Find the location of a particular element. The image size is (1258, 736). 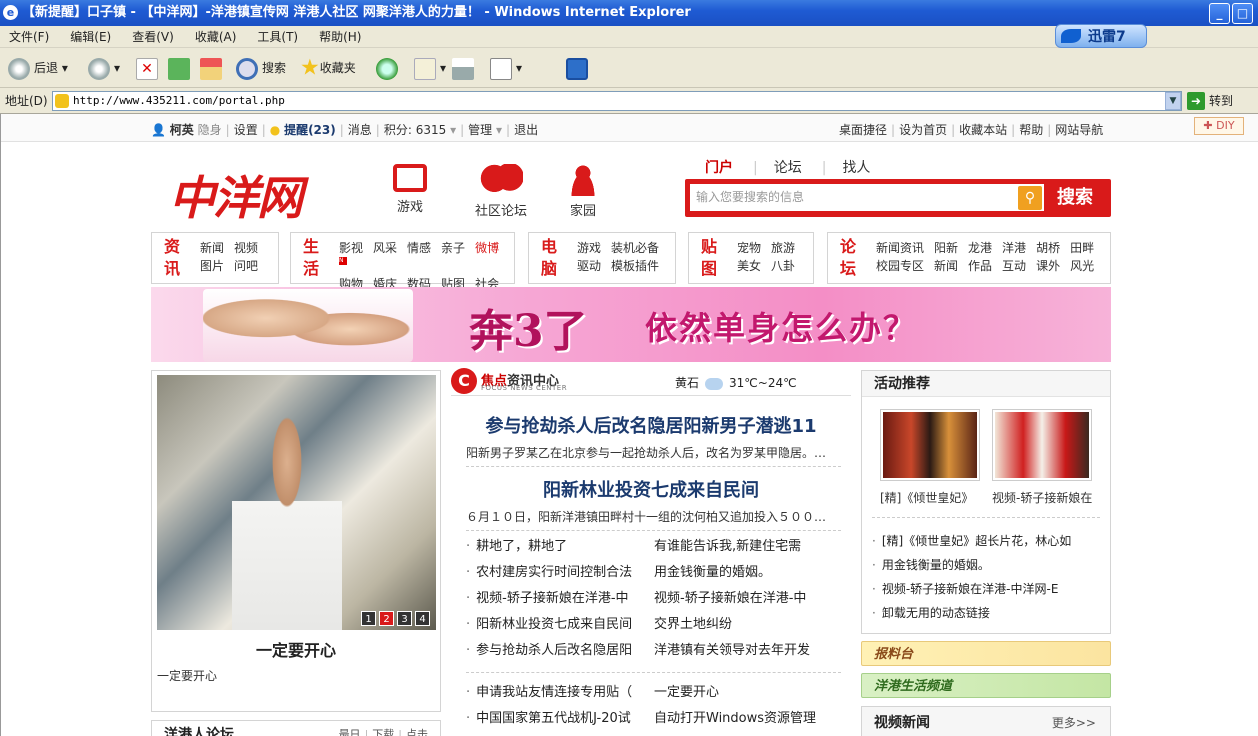

nav-link: 情感 is located at coordinates (419, 248).